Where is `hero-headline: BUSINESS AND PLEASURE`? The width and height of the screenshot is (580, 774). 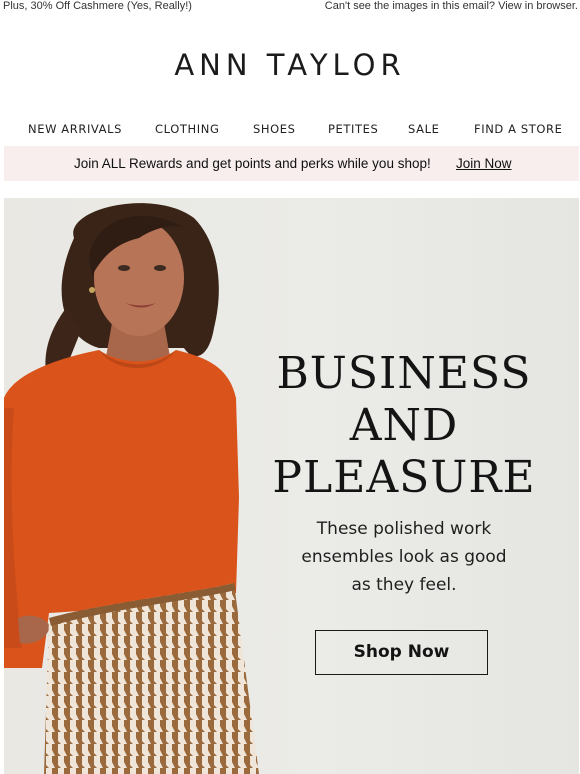 hero-headline: BUSINESS AND PLEASURE is located at coordinates (404, 426).